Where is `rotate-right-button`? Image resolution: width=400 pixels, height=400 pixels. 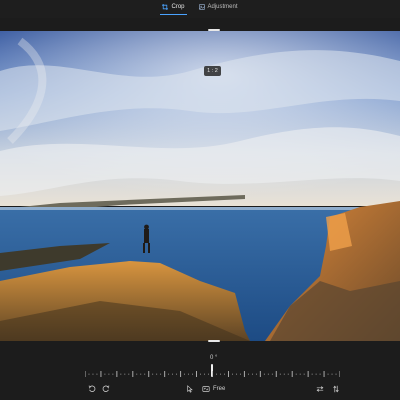
rotate-right-button is located at coordinates (106, 389).